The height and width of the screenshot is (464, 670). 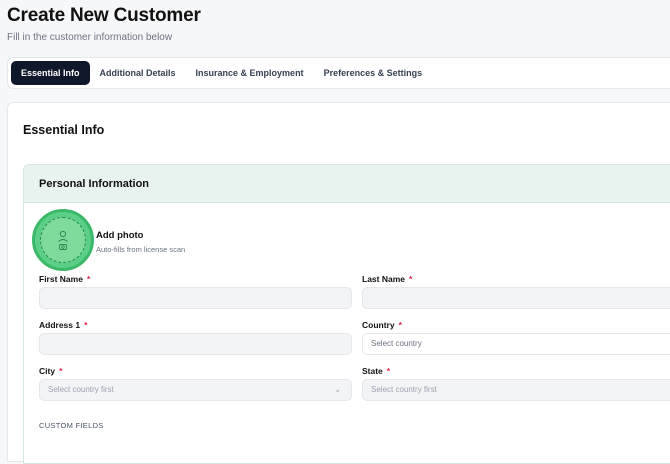 I want to click on page-subtitle: Fill in the customer information below, so click(x=90, y=37).